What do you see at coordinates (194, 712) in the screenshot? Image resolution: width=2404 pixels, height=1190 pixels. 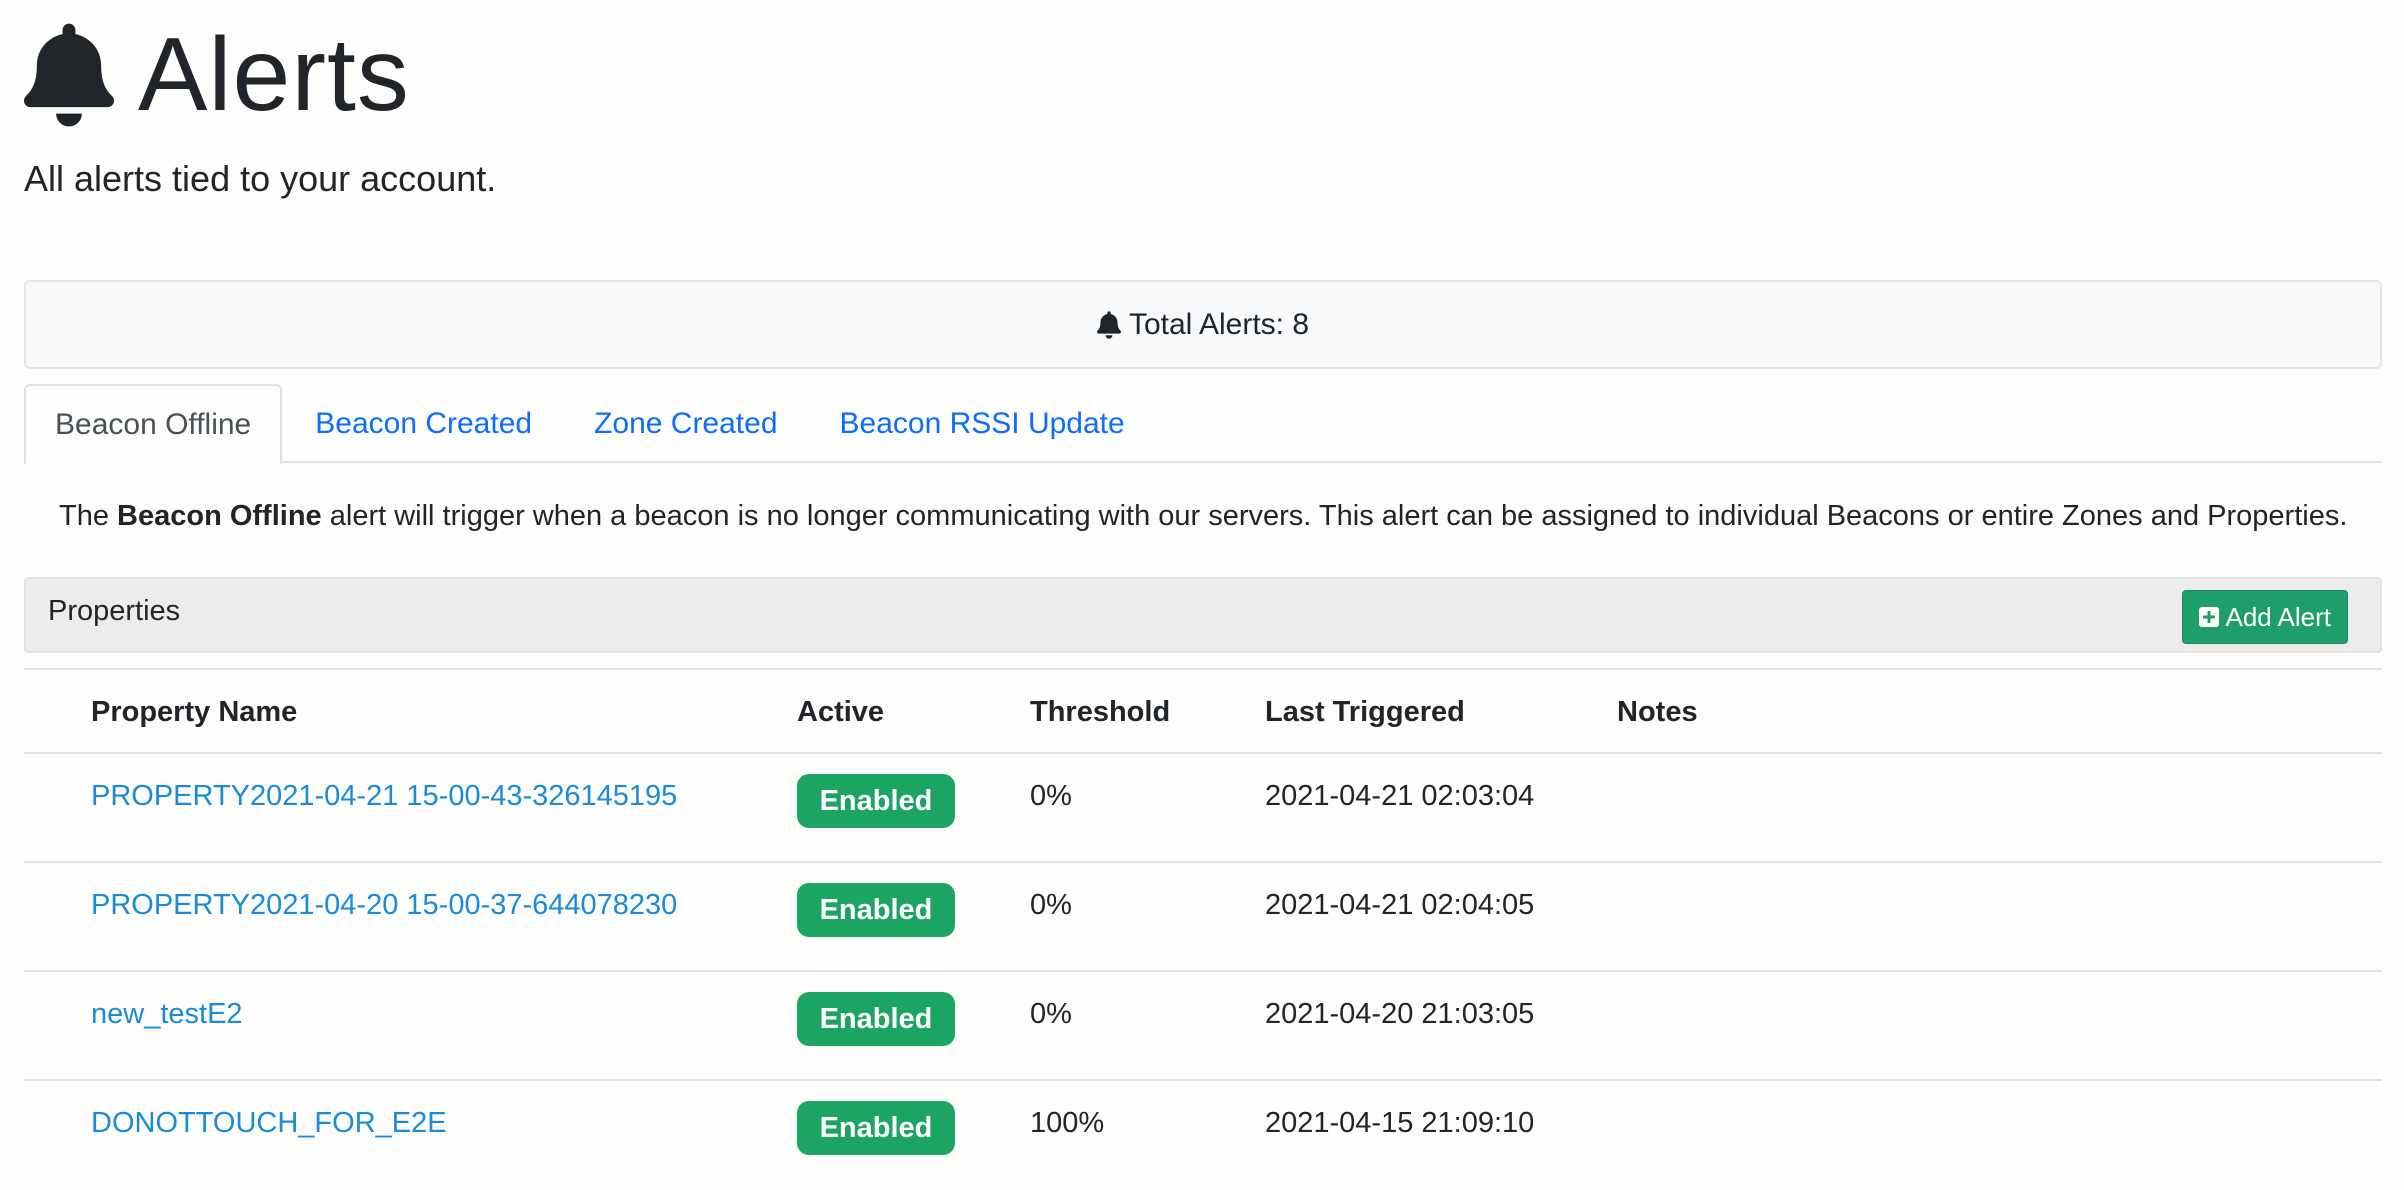 I see `column-header-property-name: Property Name` at bounding box center [194, 712].